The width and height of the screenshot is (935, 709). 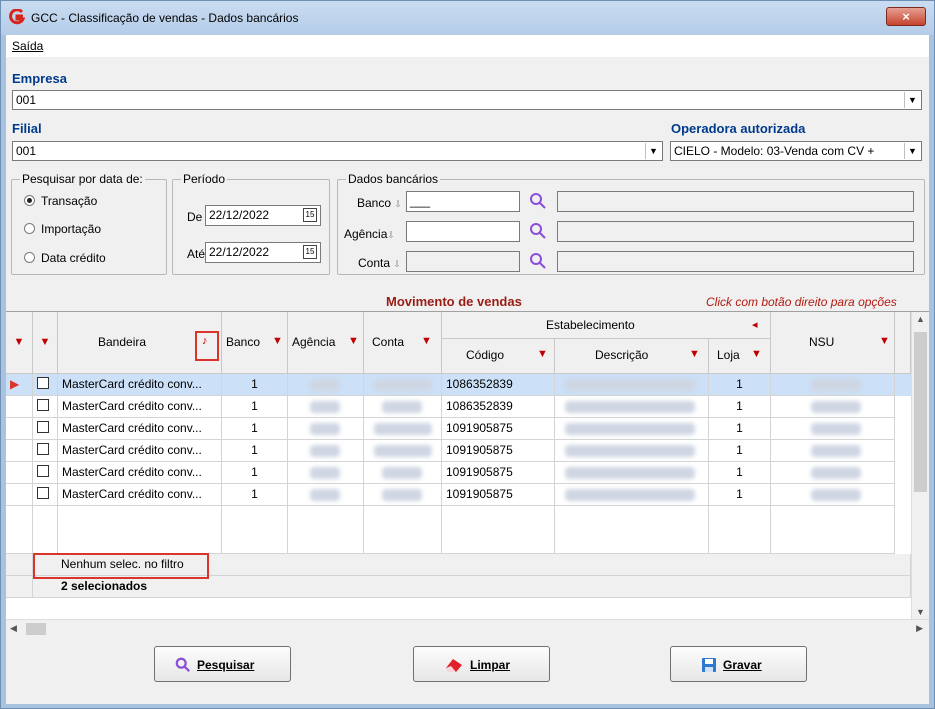 What do you see at coordinates (622, 355) in the screenshot?
I see `column-descricao-label: Descrição` at bounding box center [622, 355].